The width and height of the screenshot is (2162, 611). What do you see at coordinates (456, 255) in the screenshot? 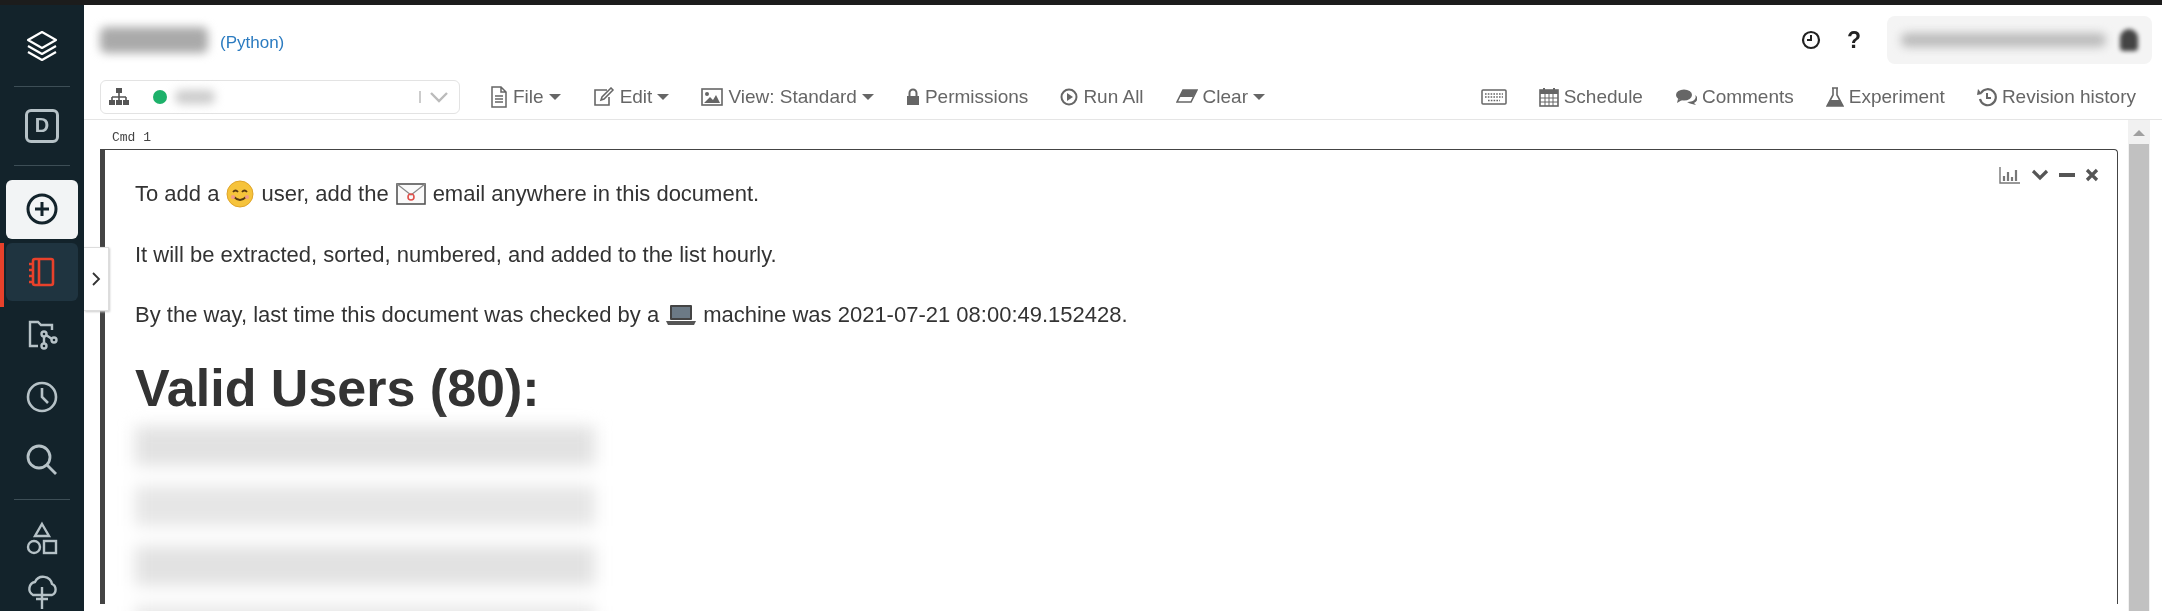
I see `text: It will be extracted, sorted, numbered, and added to the list hourly.` at bounding box center [456, 255].